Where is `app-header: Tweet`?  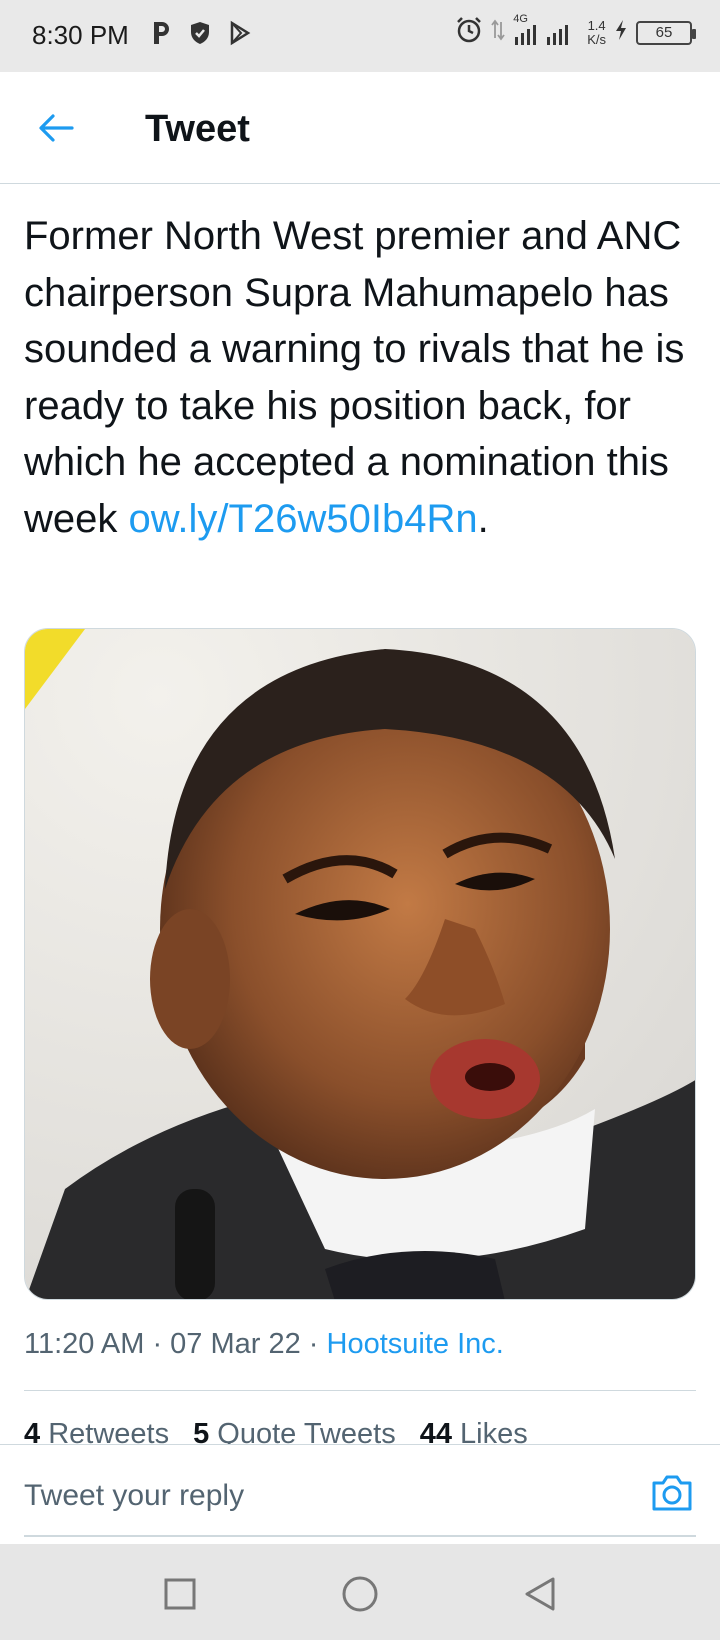
app-header: Tweet is located at coordinates (360, 128).